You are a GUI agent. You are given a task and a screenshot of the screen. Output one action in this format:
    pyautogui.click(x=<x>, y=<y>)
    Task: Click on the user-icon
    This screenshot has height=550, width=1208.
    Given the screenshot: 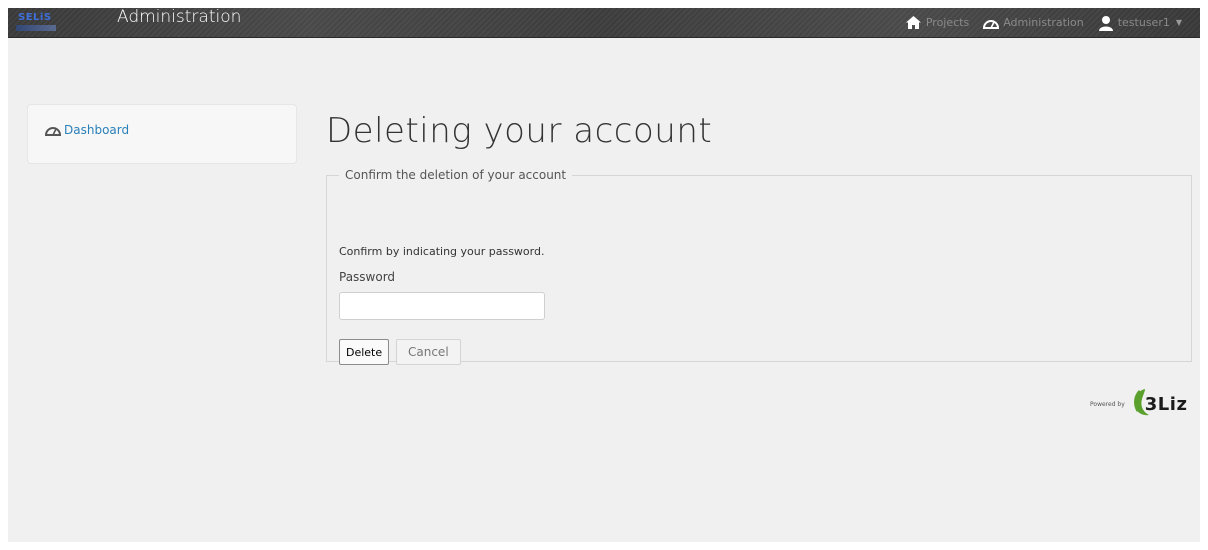 What is the action you would take?
    pyautogui.click(x=1106, y=23)
    